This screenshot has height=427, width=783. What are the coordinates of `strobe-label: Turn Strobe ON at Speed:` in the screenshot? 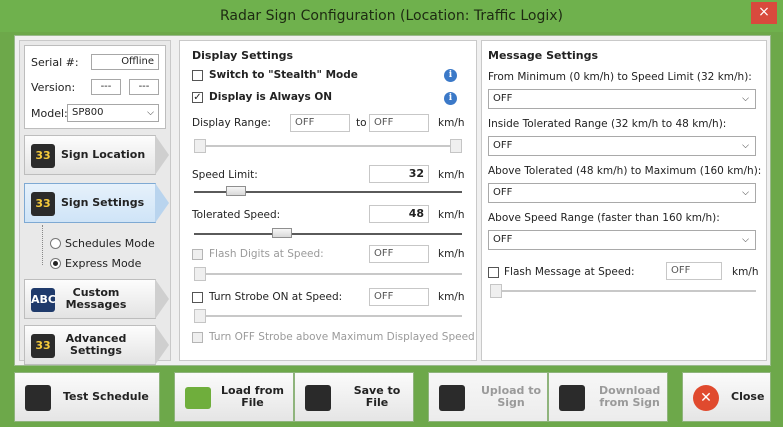 It's located at (276, 297).